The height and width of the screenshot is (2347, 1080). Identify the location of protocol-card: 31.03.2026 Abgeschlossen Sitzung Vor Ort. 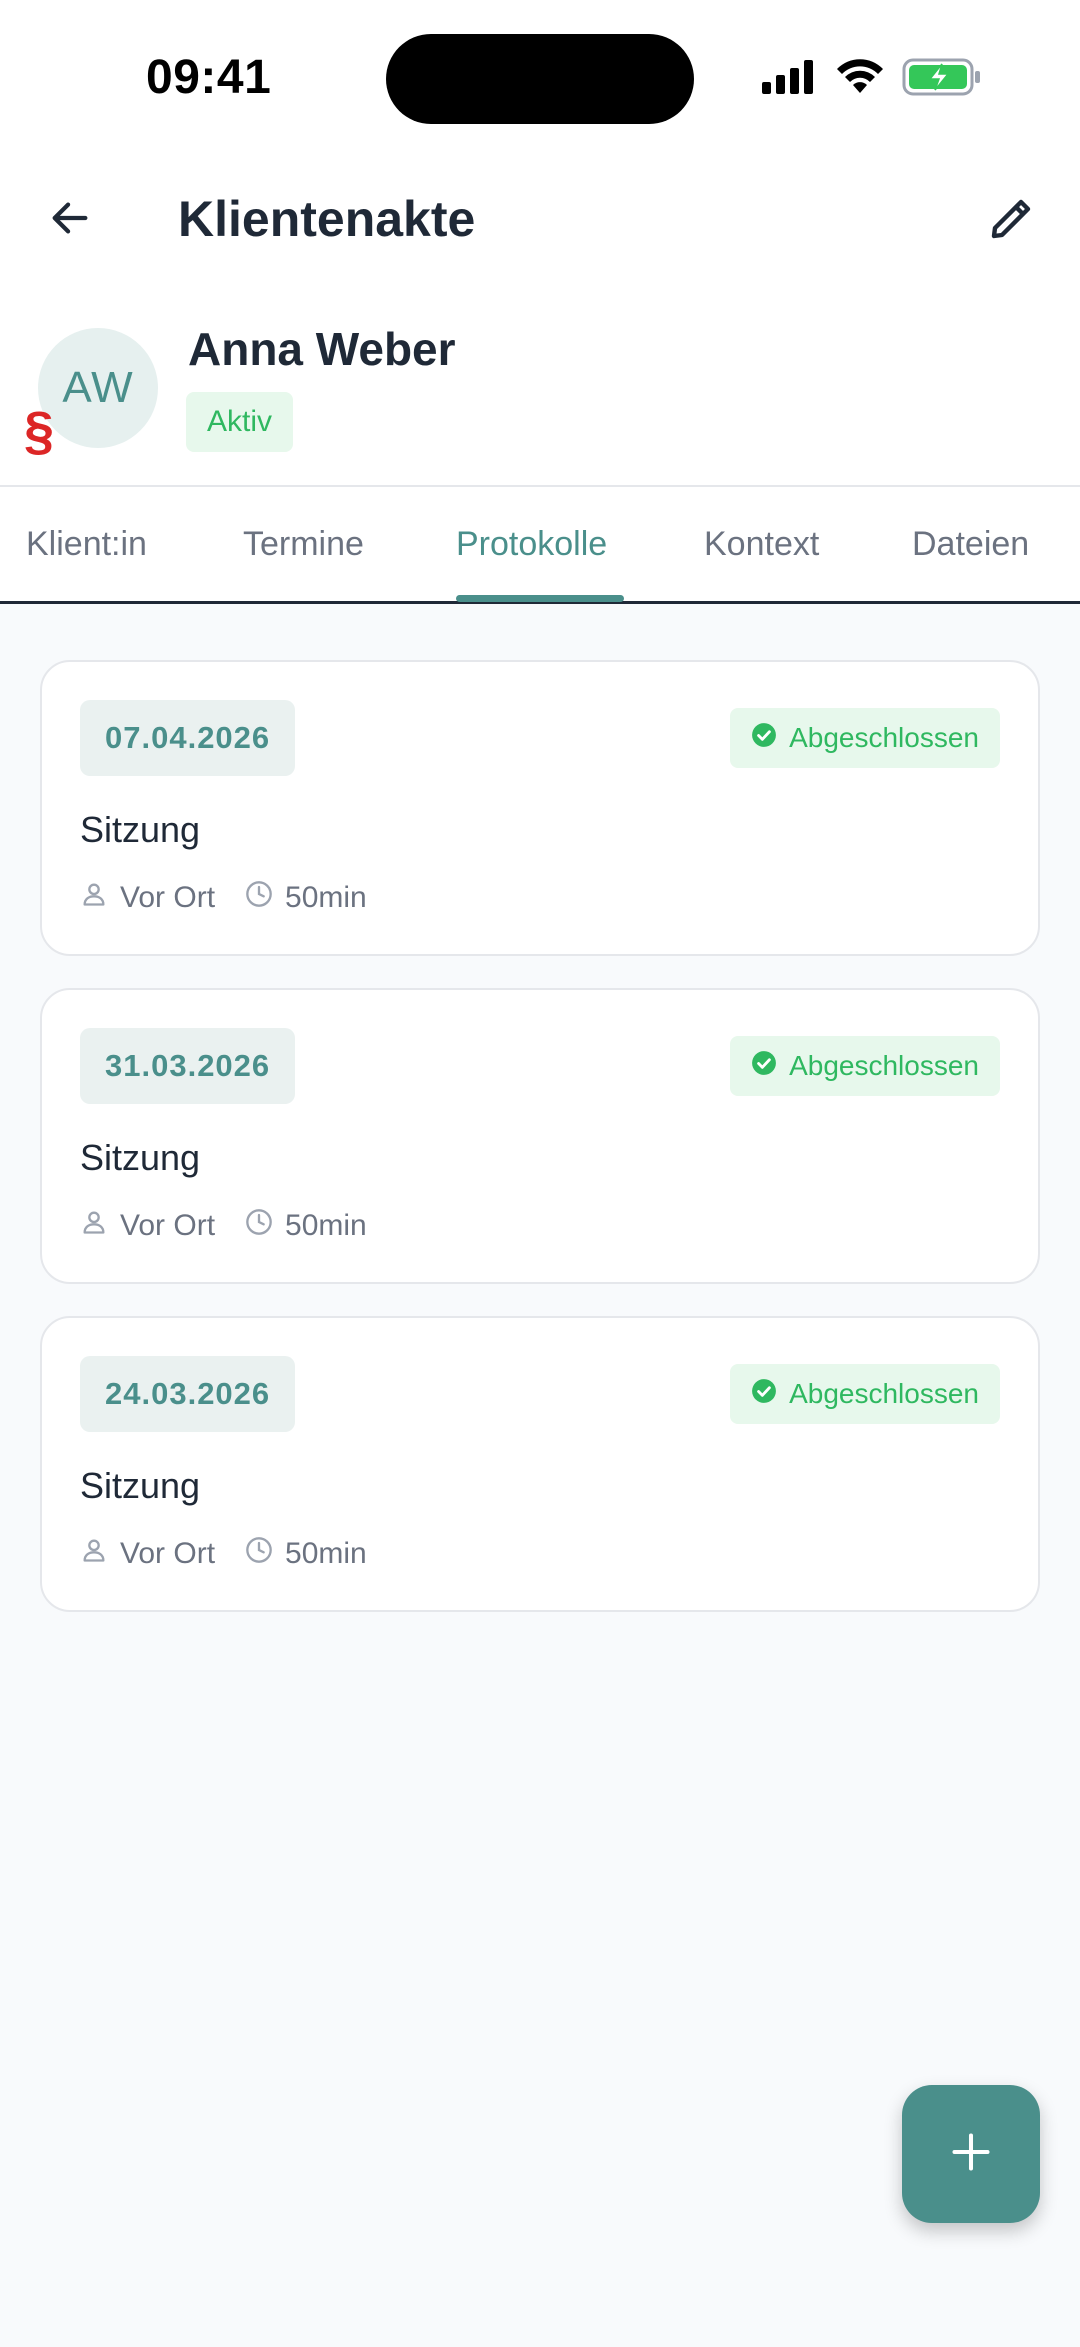
(540, 1136).